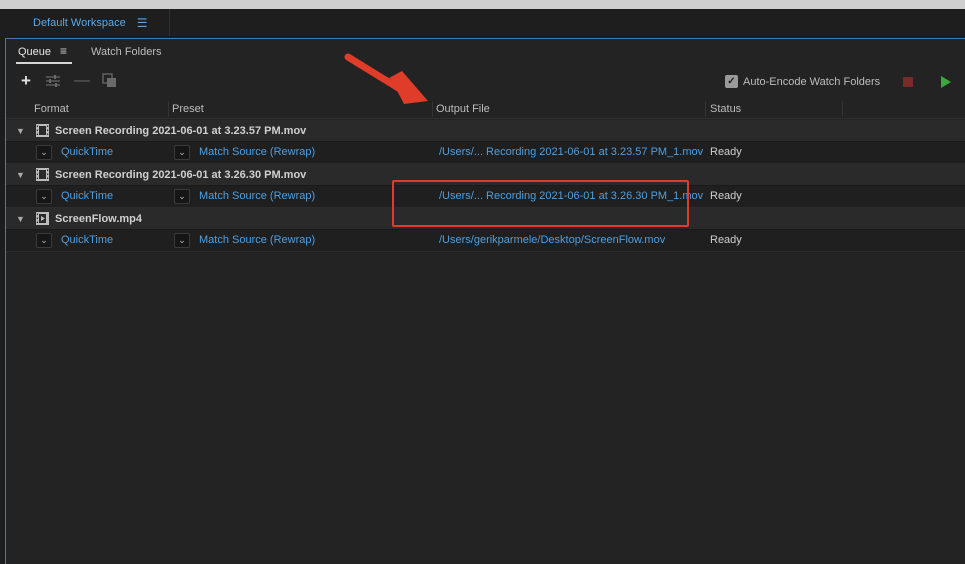 The width and height of the screenshot is (965, 564). What do you see at coordinates (188, 109) in the screenshot?
I see `column-preset: Preset` at bounding box center [188, 109].